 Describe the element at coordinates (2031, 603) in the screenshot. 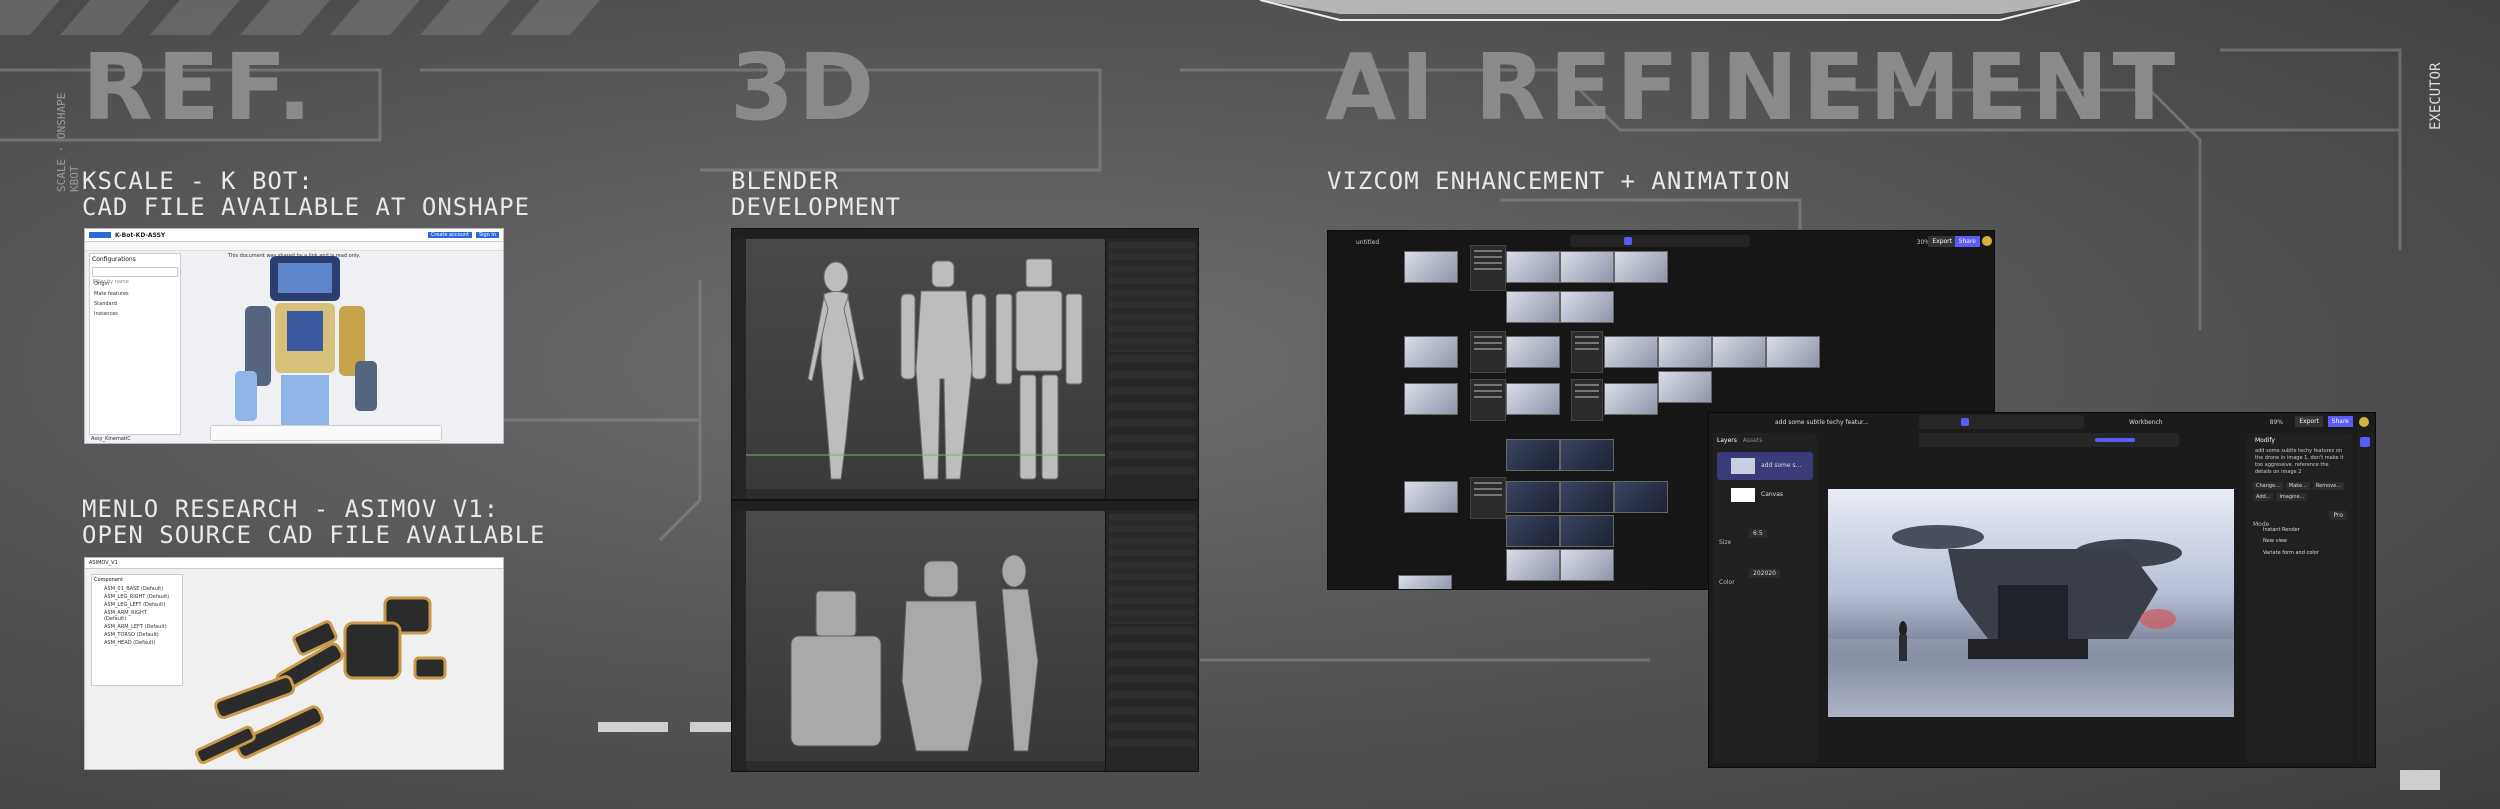

I see `render-image` at that location.